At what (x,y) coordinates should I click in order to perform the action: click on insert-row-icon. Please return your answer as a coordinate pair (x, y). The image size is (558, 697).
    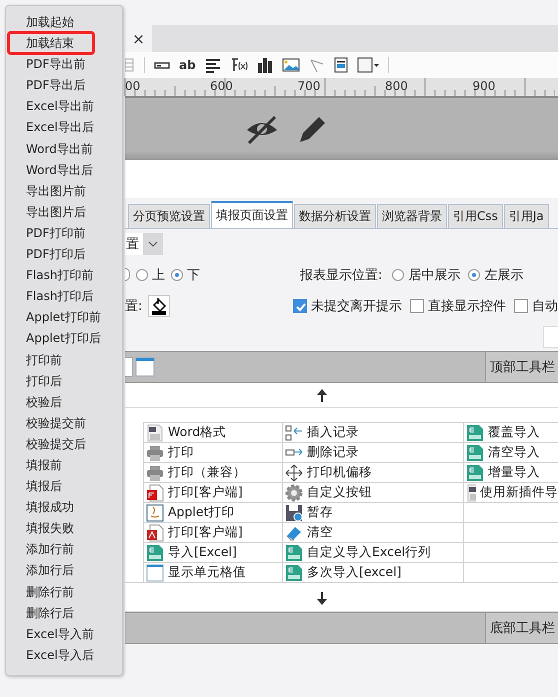
    Looking at the image, I should click on (294, 433).